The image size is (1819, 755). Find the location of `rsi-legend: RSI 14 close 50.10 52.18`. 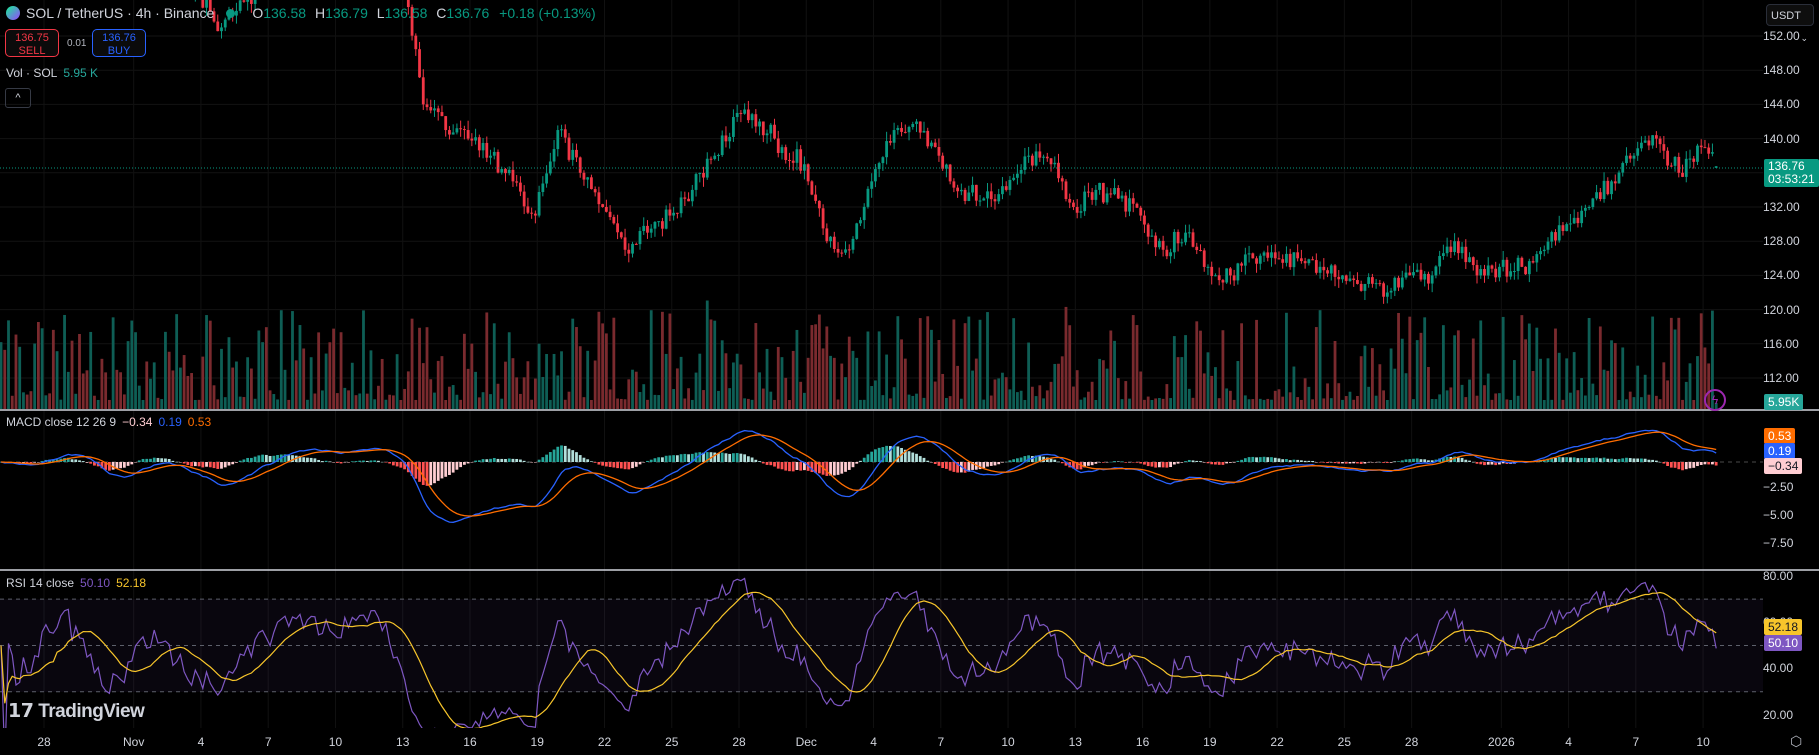

rsi-legend: RSI 14 close 50.10 52.18 is located at coordinates (76, 583).